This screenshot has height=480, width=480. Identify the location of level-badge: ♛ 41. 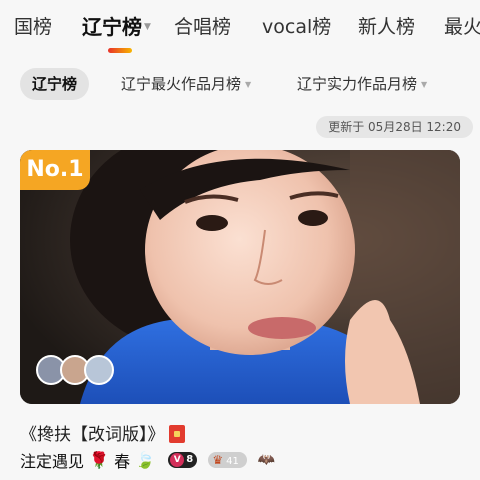
(227, 460).